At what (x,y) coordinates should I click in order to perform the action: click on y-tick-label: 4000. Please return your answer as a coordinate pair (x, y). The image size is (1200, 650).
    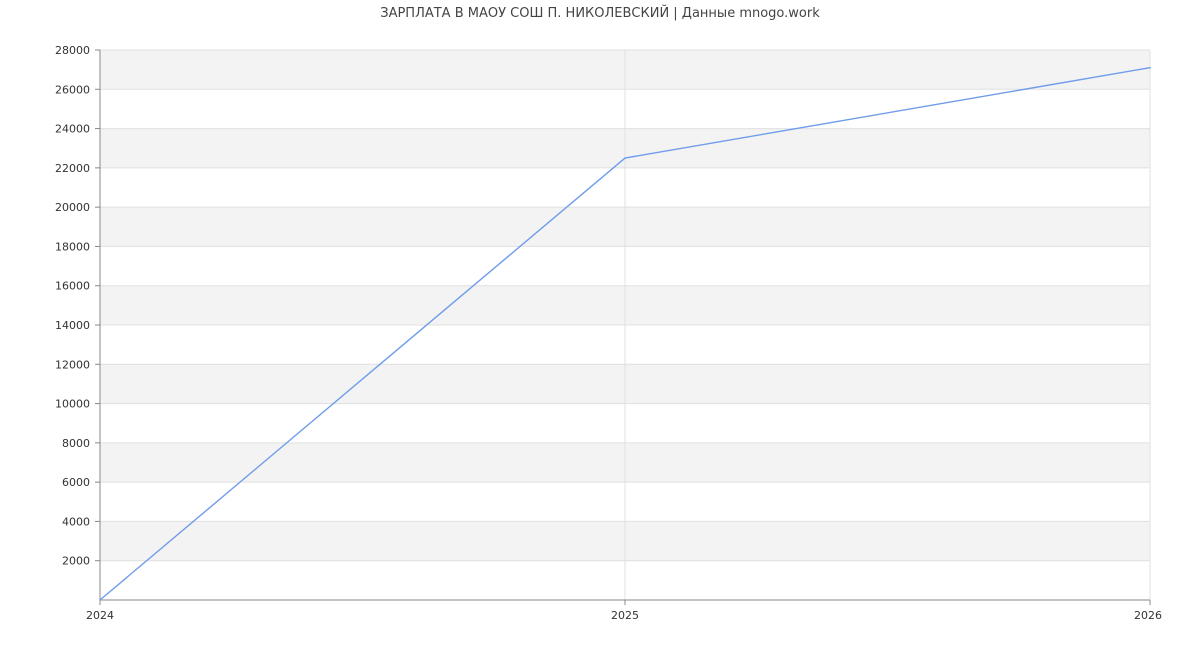
    Looking at the image, I should click on (76, 521).